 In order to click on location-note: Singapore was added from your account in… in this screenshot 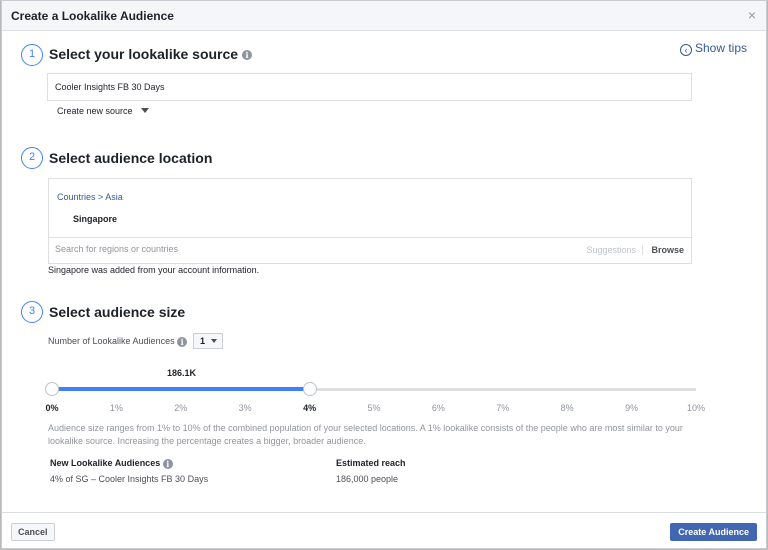, I will do `click(154, 270)`.